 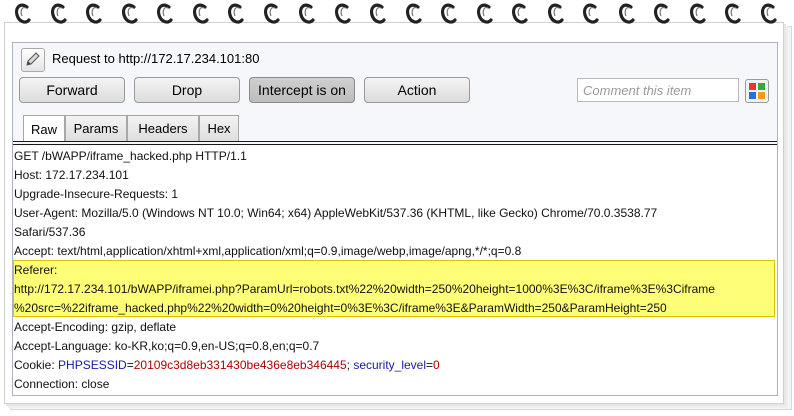 I want to click on cookie-name-phpsessid: PHPSESSID, so click(x=92, y=365).